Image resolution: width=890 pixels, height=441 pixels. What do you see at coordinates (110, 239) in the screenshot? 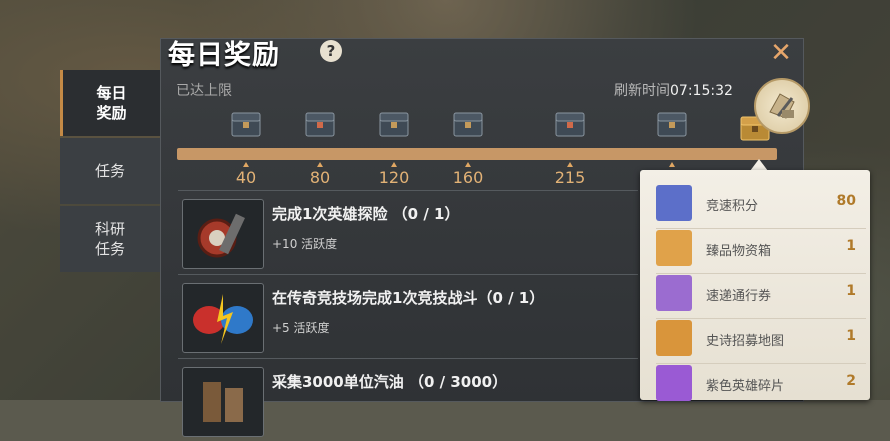
I see `tab-research-tasks: 科研 任务` at bounding box center [110, 239].